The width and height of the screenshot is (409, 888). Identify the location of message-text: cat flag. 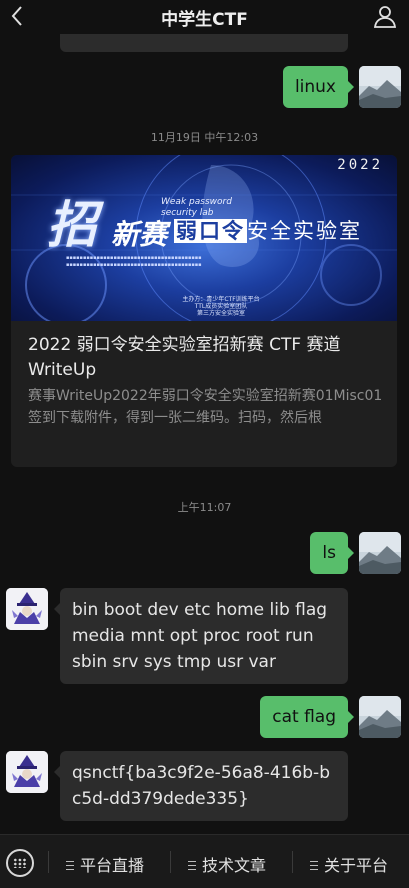
(304, 717).